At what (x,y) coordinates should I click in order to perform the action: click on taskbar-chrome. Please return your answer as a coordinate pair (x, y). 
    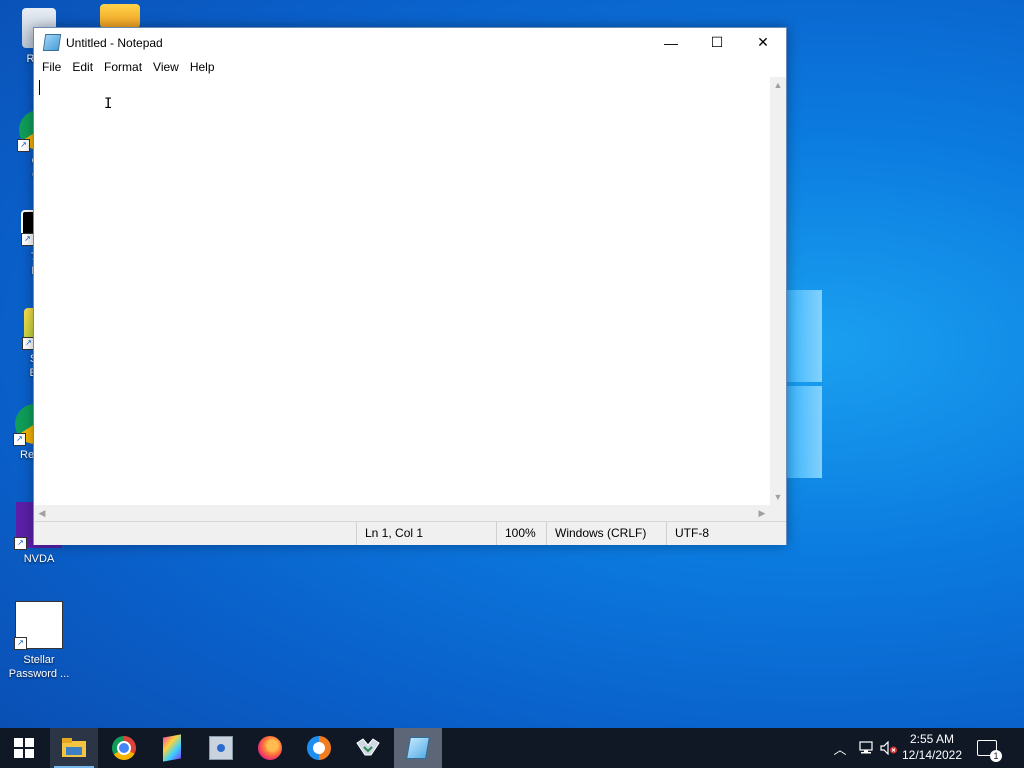
    Looking at the image, I should click on (124, 748).